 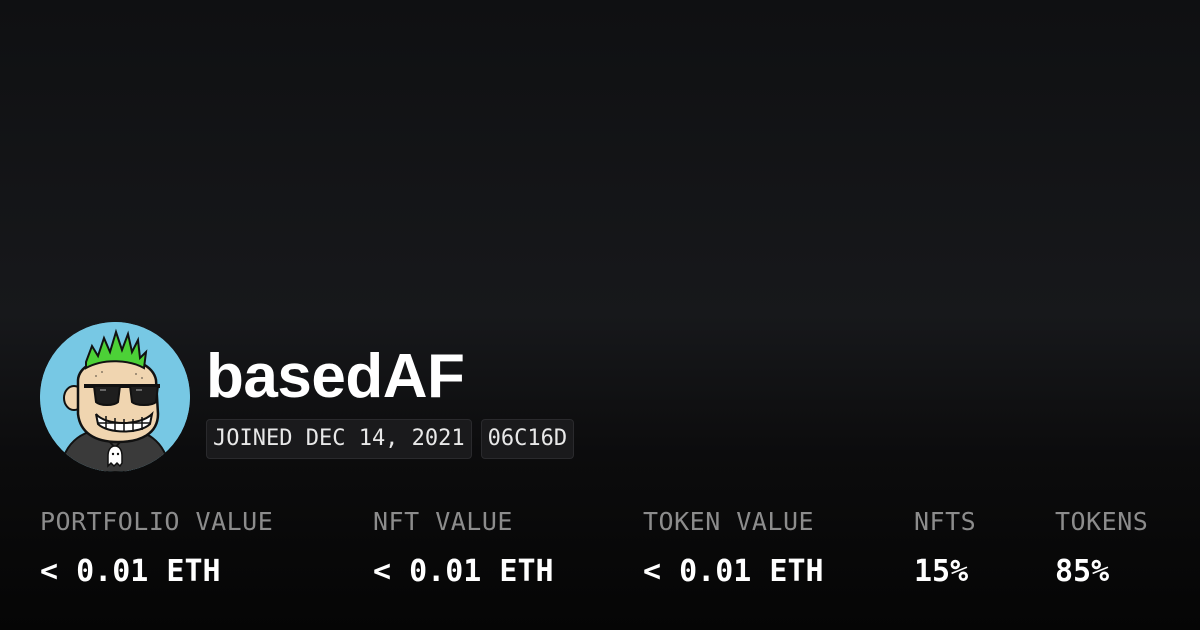 I want to click on profile-badges: JOINED DEC 14, 2021 06C16D, so click(x=390, y=439).